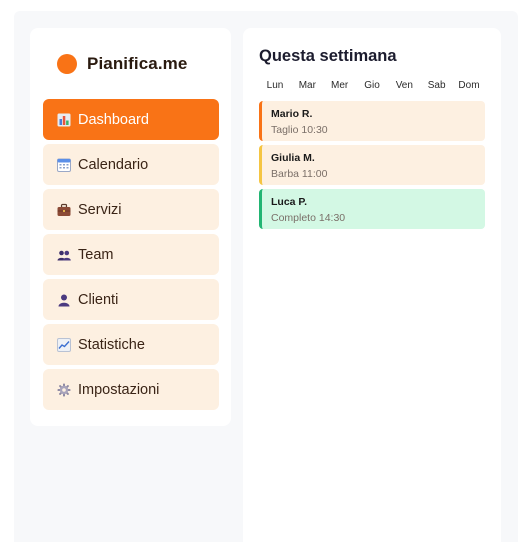 This screenshot has width=526, height=542. What do you see at coordinates (119, 389) in the screenshot?
I see `sidebar-item-label: Impostazioni` at bounding box center [119, 389].